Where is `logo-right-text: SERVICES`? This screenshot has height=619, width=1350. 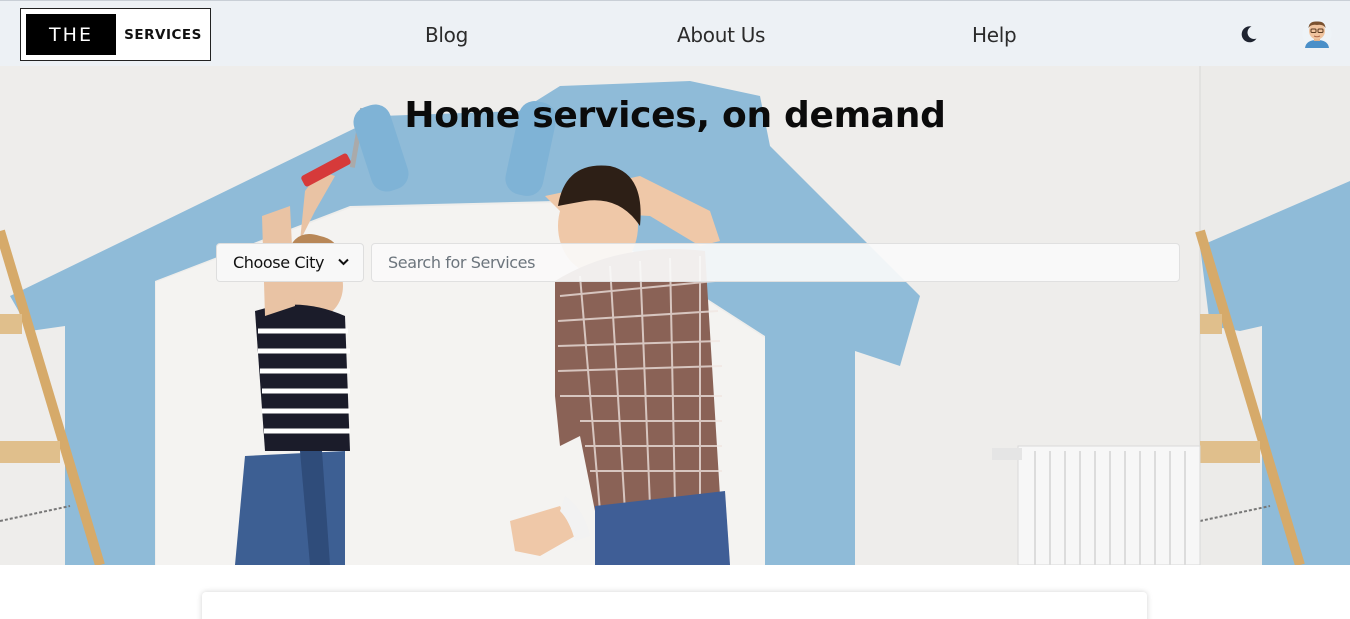 logo-right-text: SERVICES is located at coordinates (163, 34).